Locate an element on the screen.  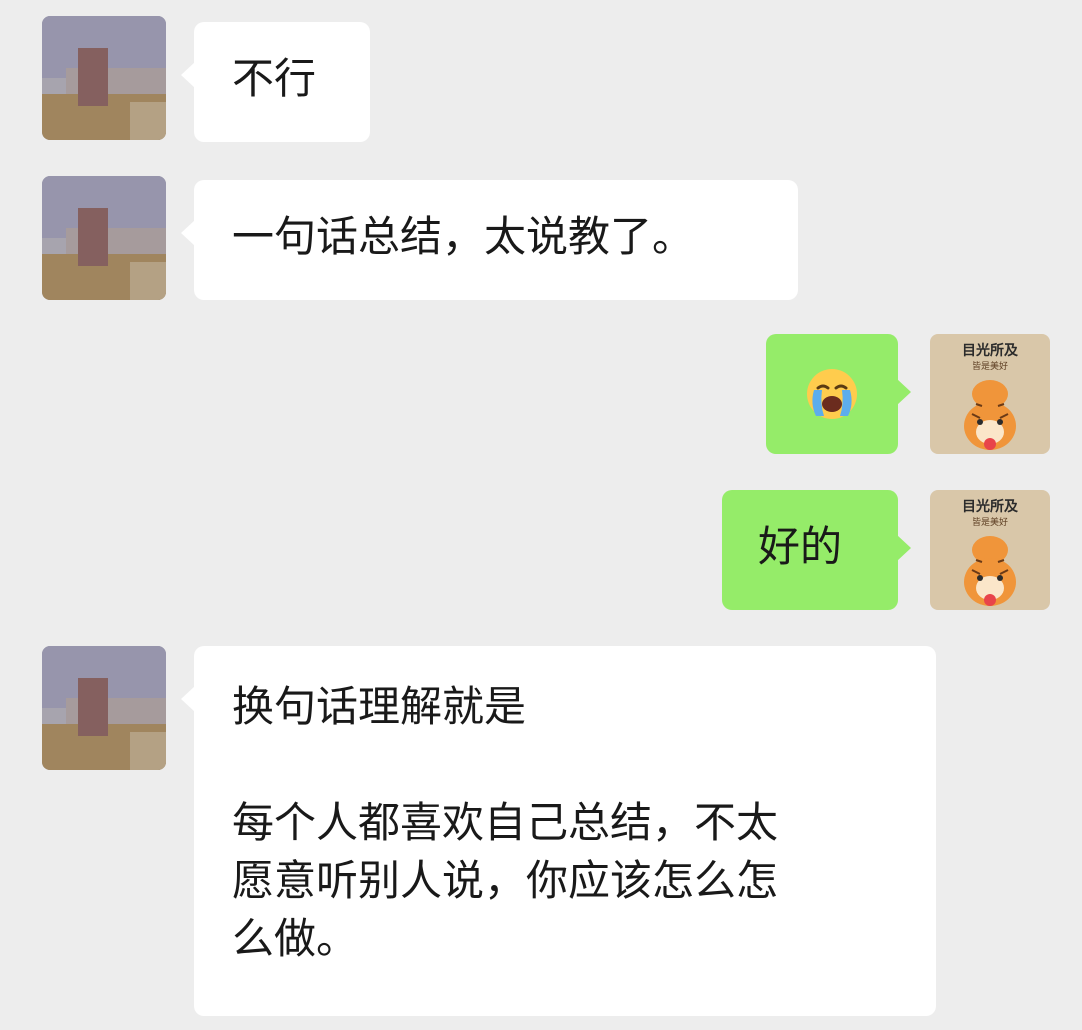
message-line: 愿意听别人说，你应该怎么怎 is located at coordinates (505, 880).